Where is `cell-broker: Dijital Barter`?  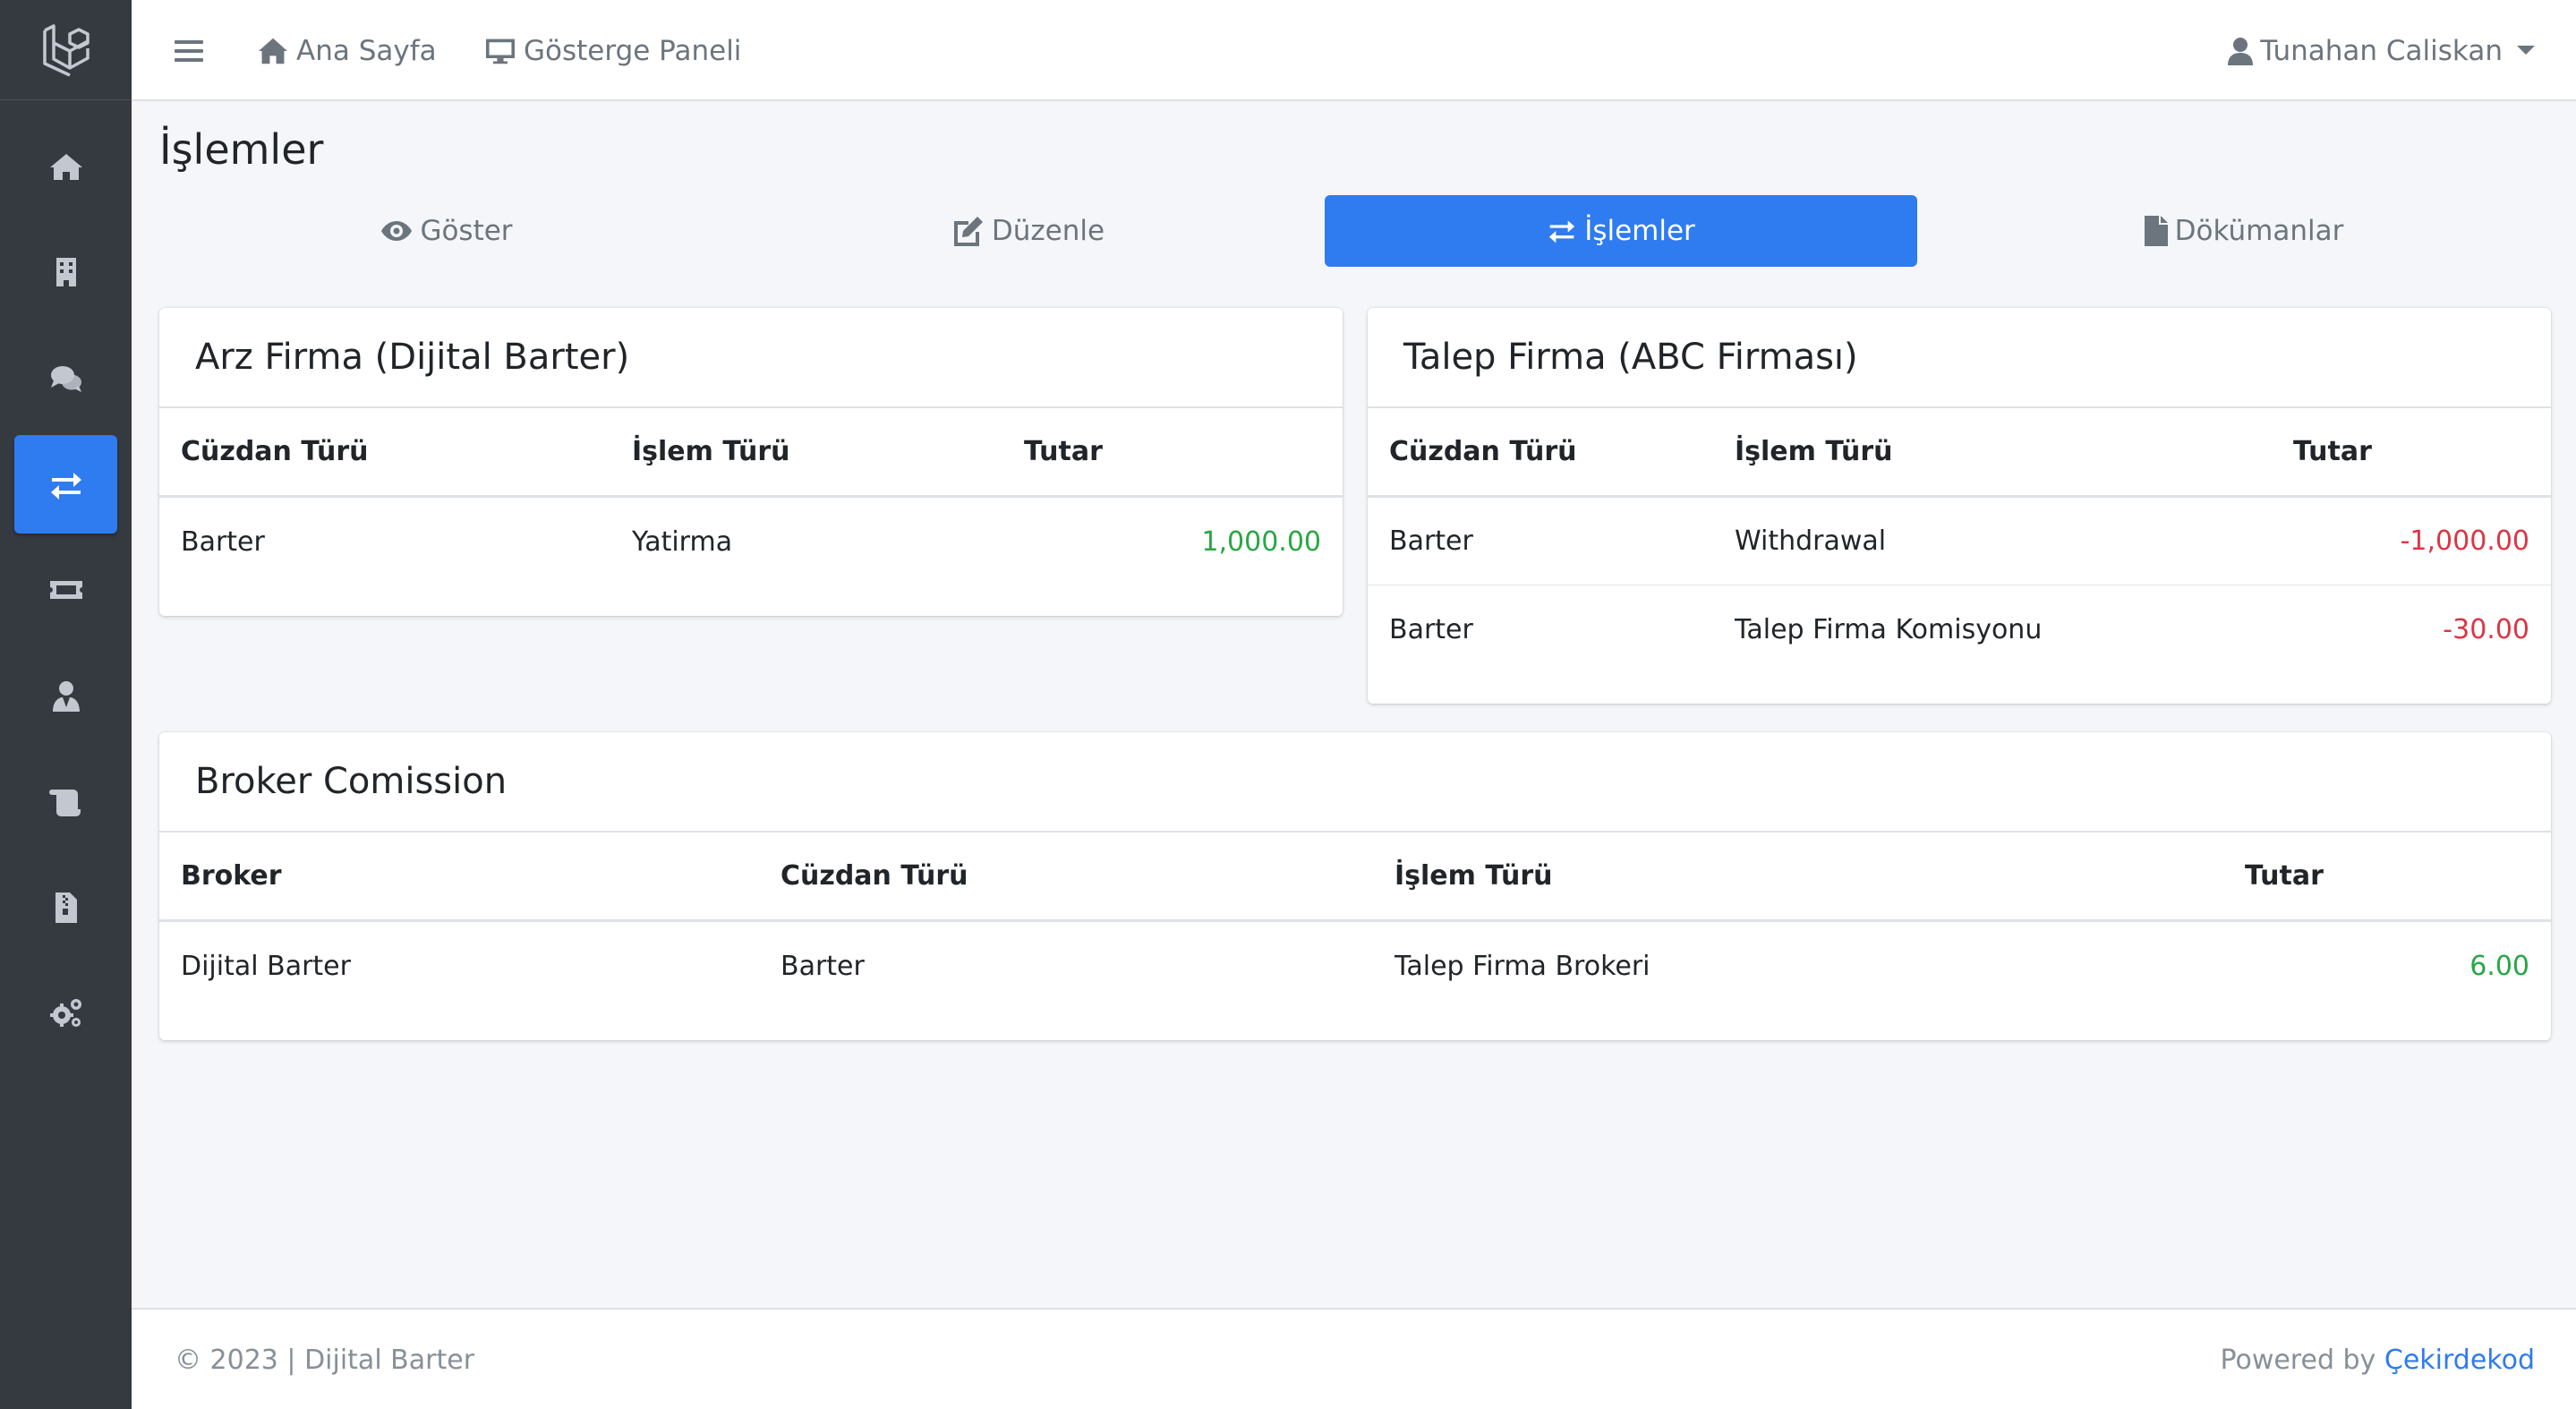 cell-broker: Dijital Barter is located at coordinates (266, 966).